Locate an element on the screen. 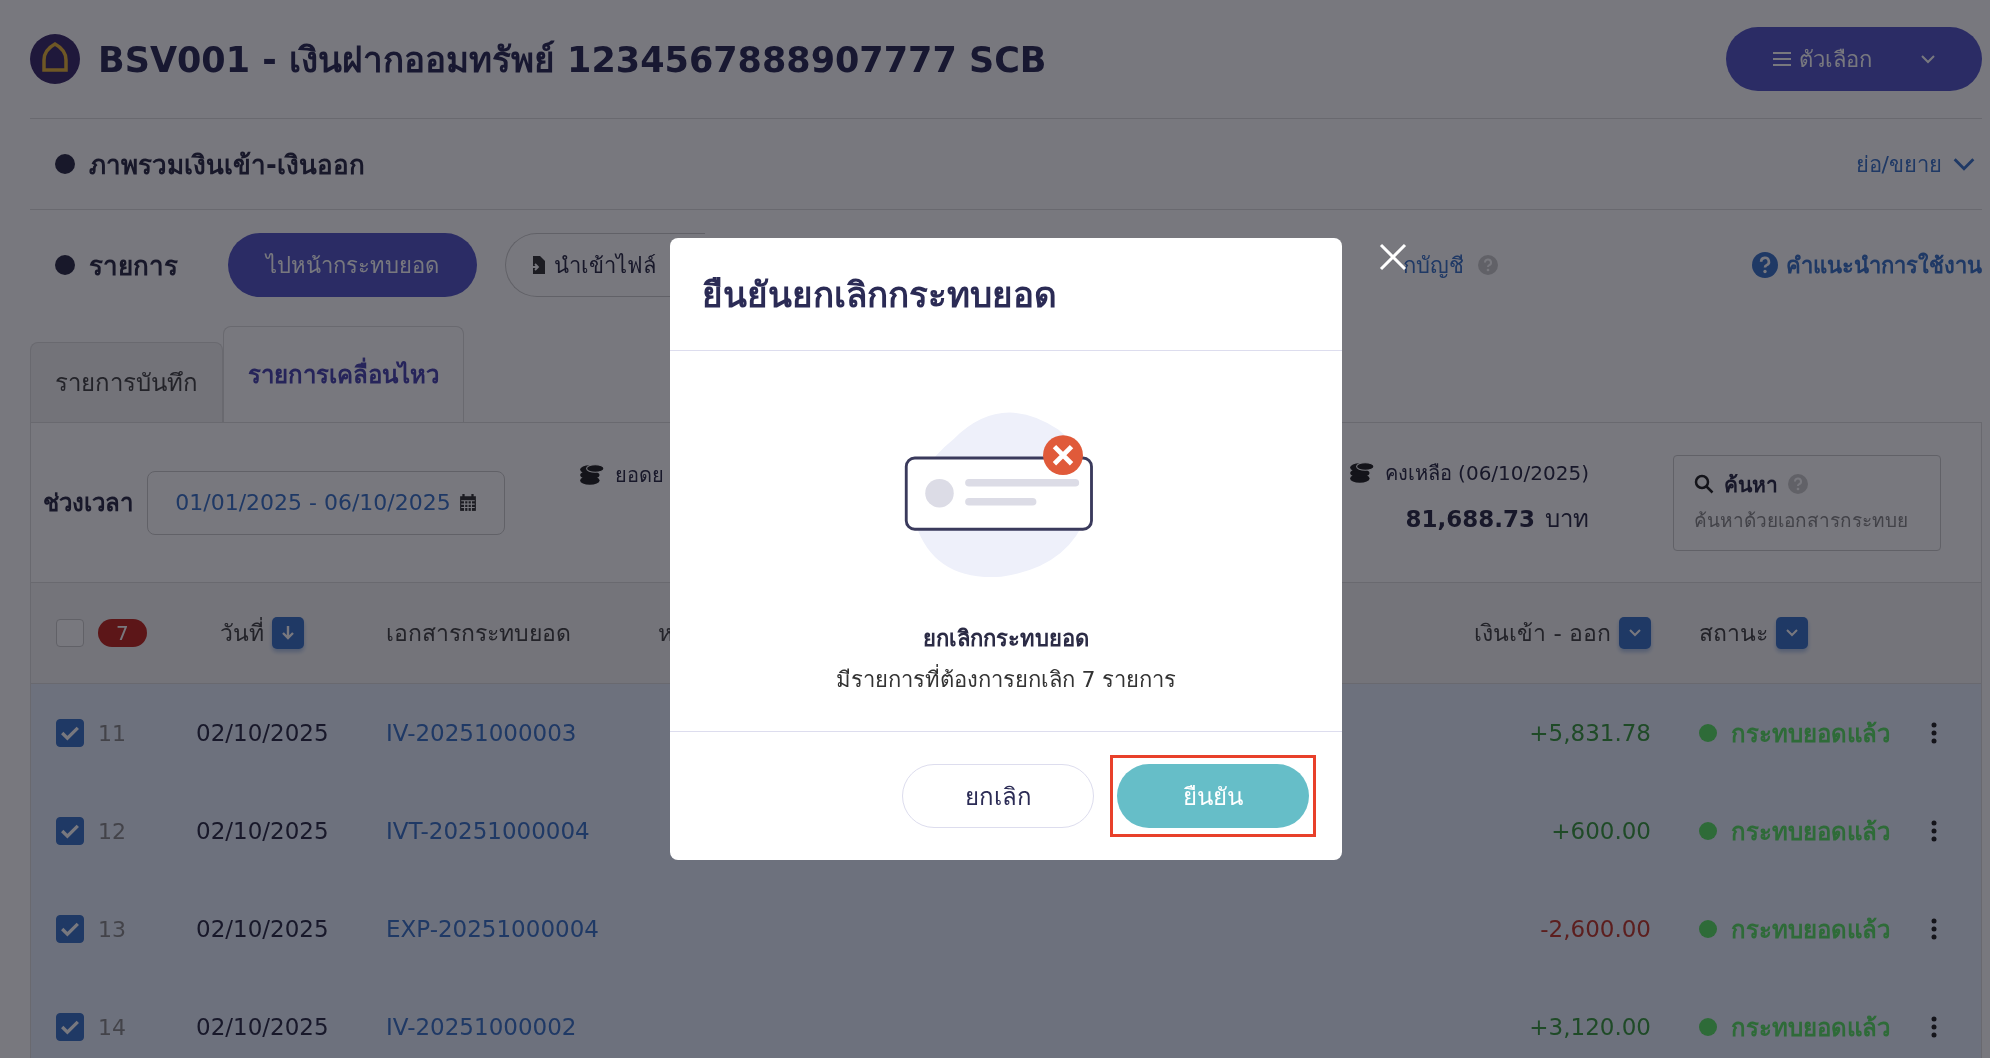  dialog-message: มีรายการที่ต้องการยกเลิก 7 รายการ is located at coordinates (1006, 679).